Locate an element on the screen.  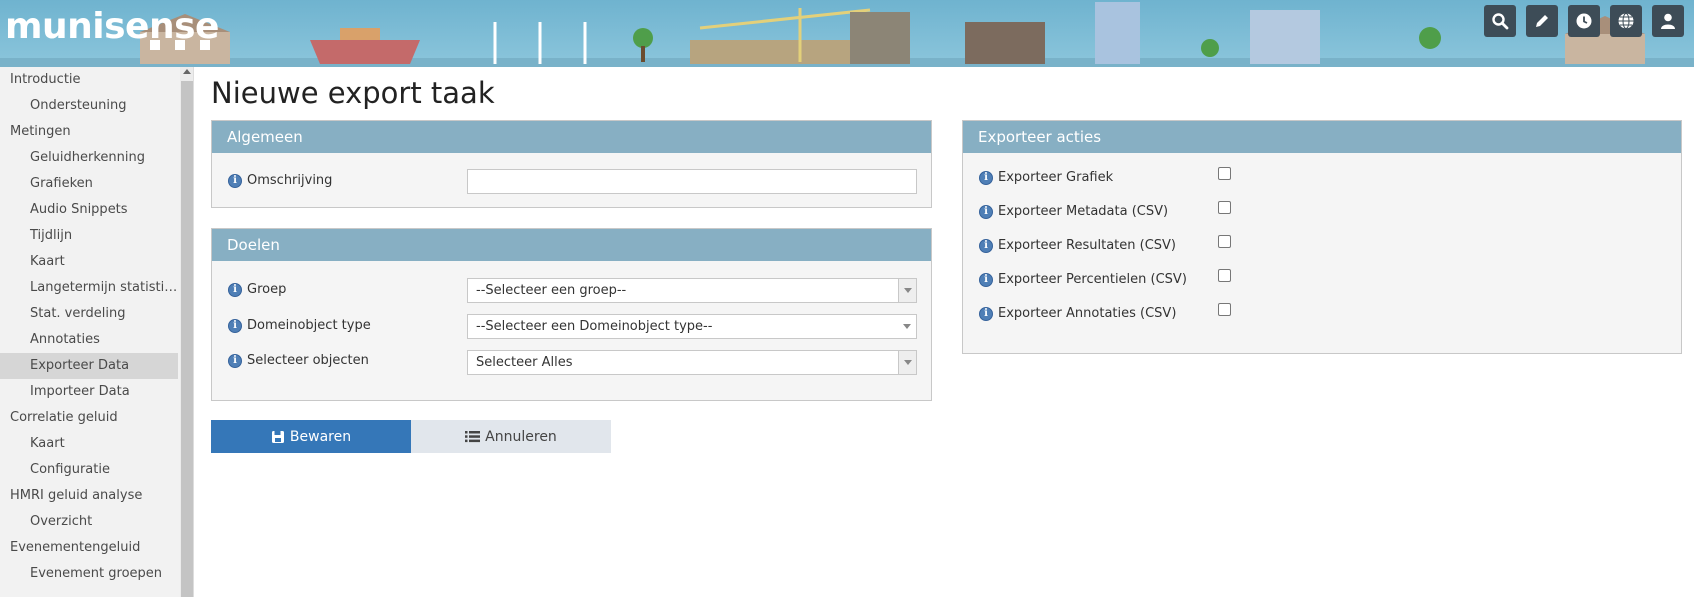
save-button-label: Bewaren is located at coordinates (320, 436).